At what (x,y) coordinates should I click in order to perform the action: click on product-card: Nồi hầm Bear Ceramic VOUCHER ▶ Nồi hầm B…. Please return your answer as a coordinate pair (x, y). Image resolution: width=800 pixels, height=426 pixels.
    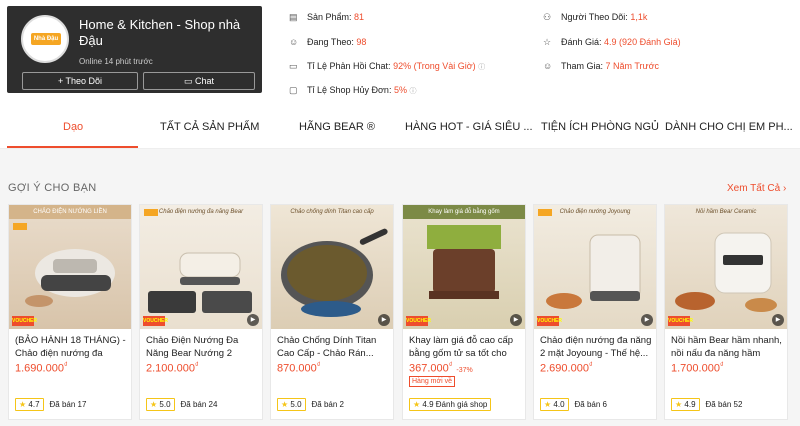
    Looking at the image, I should click on (726, 312).